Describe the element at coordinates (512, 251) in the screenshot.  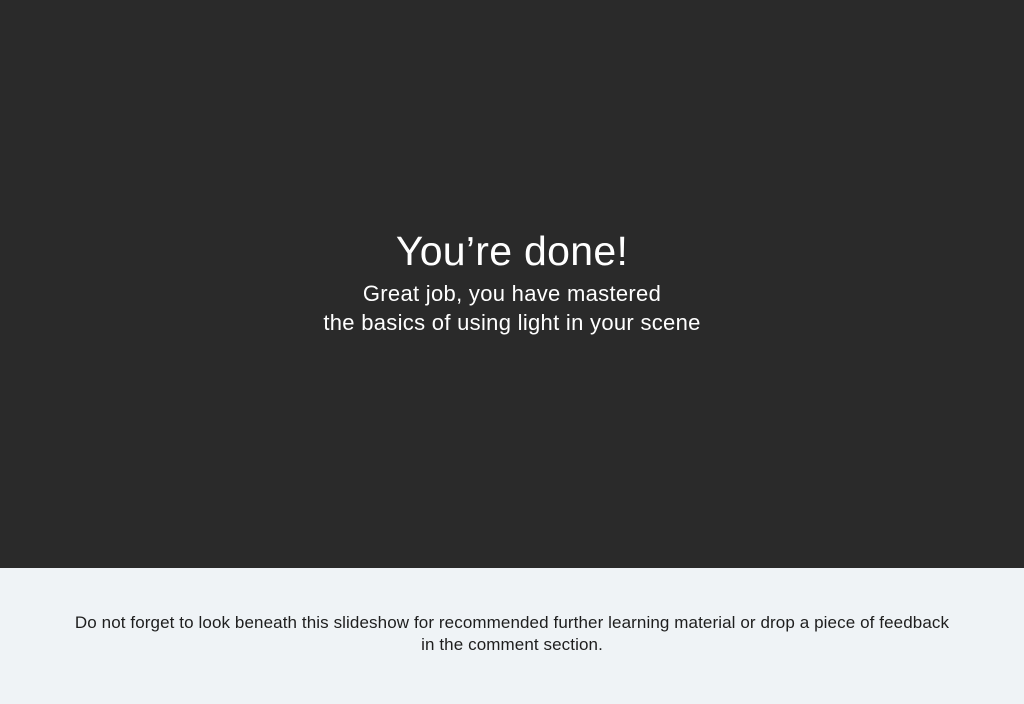
I see `slide-title: You’re done!` at that location.